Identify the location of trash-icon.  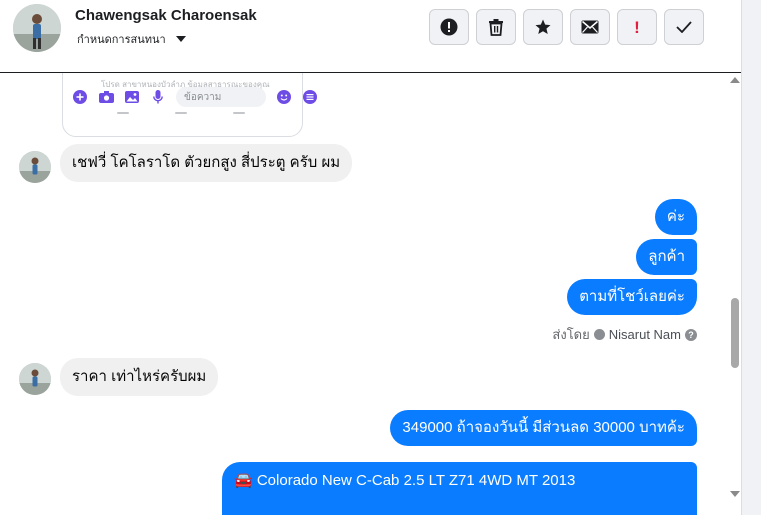
(496, 27).